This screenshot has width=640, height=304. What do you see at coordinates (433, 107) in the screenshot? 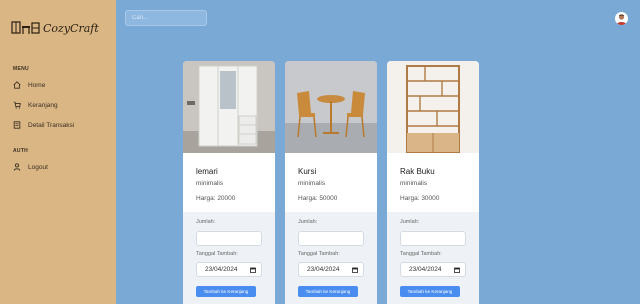
I see `bookshelf-image` at bounding box center [433, 107].